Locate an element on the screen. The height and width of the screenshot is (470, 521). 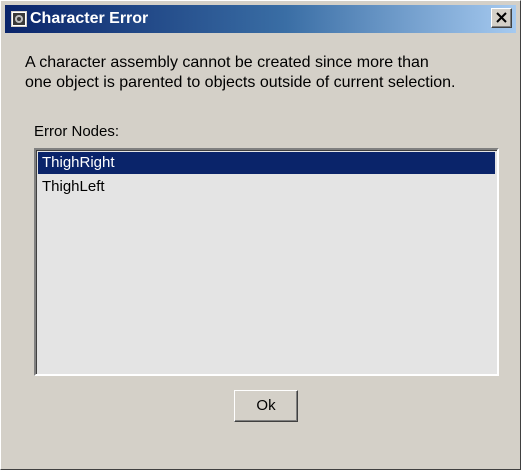
app-icon is located at coordinates (19, 19).